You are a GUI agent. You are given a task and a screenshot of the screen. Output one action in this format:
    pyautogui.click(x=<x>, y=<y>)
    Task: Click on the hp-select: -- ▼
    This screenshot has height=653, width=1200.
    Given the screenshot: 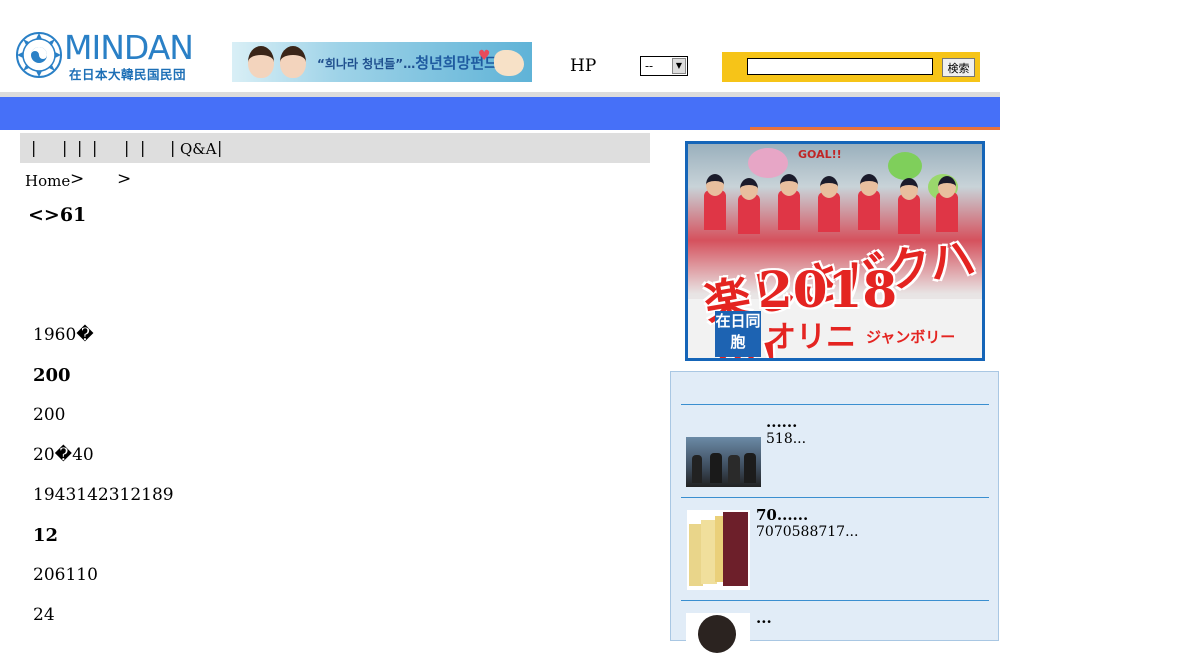 What is the action you would take?
    pyautogui.click(x=664, y=66)
    